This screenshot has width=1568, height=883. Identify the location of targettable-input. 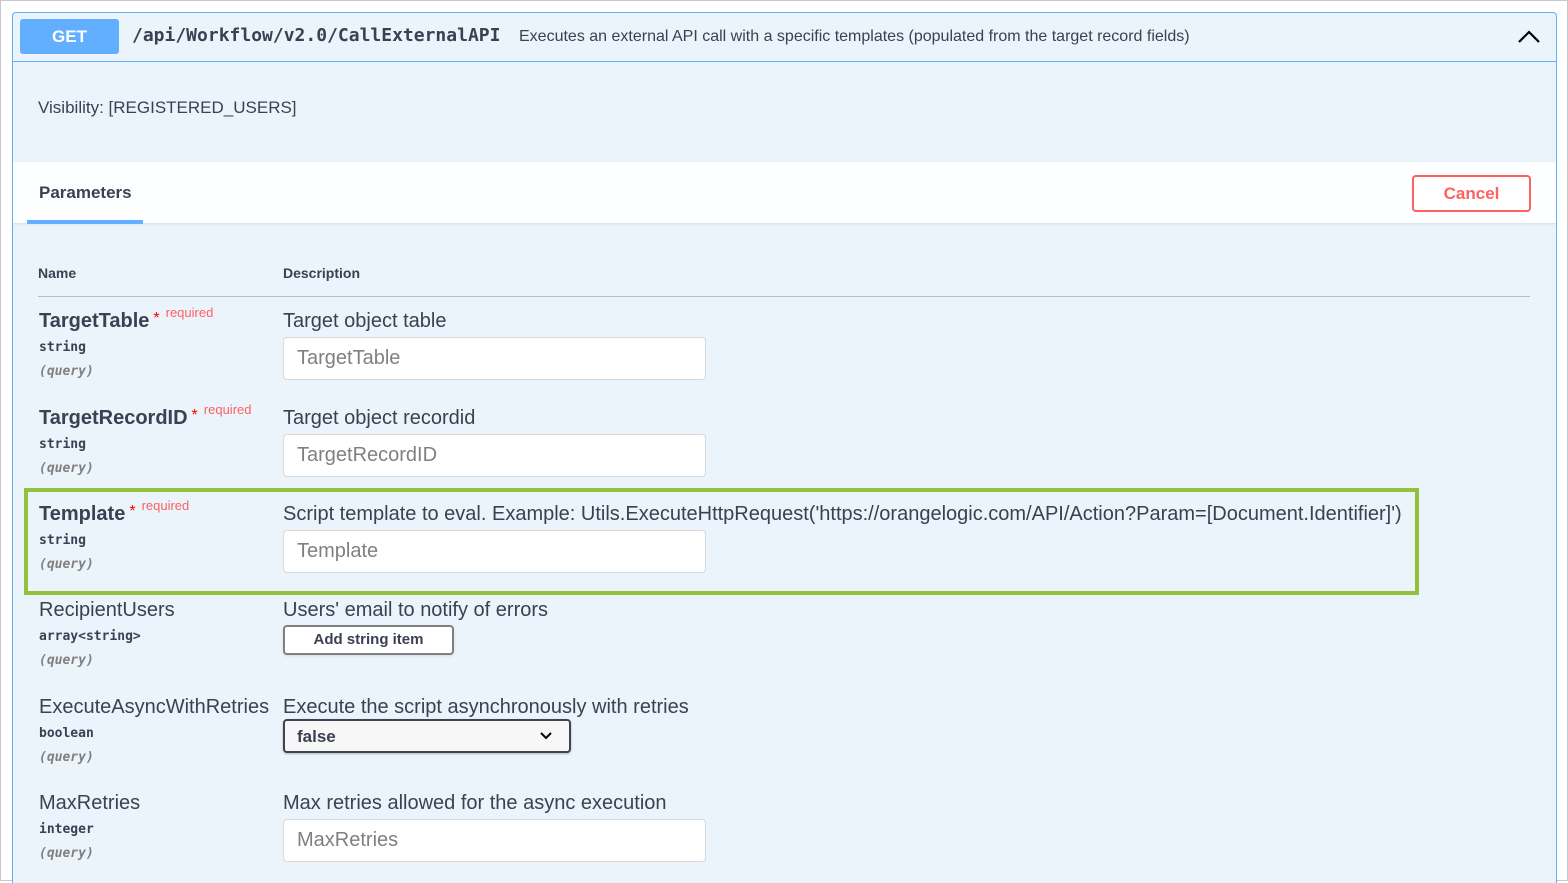
(494, 358).